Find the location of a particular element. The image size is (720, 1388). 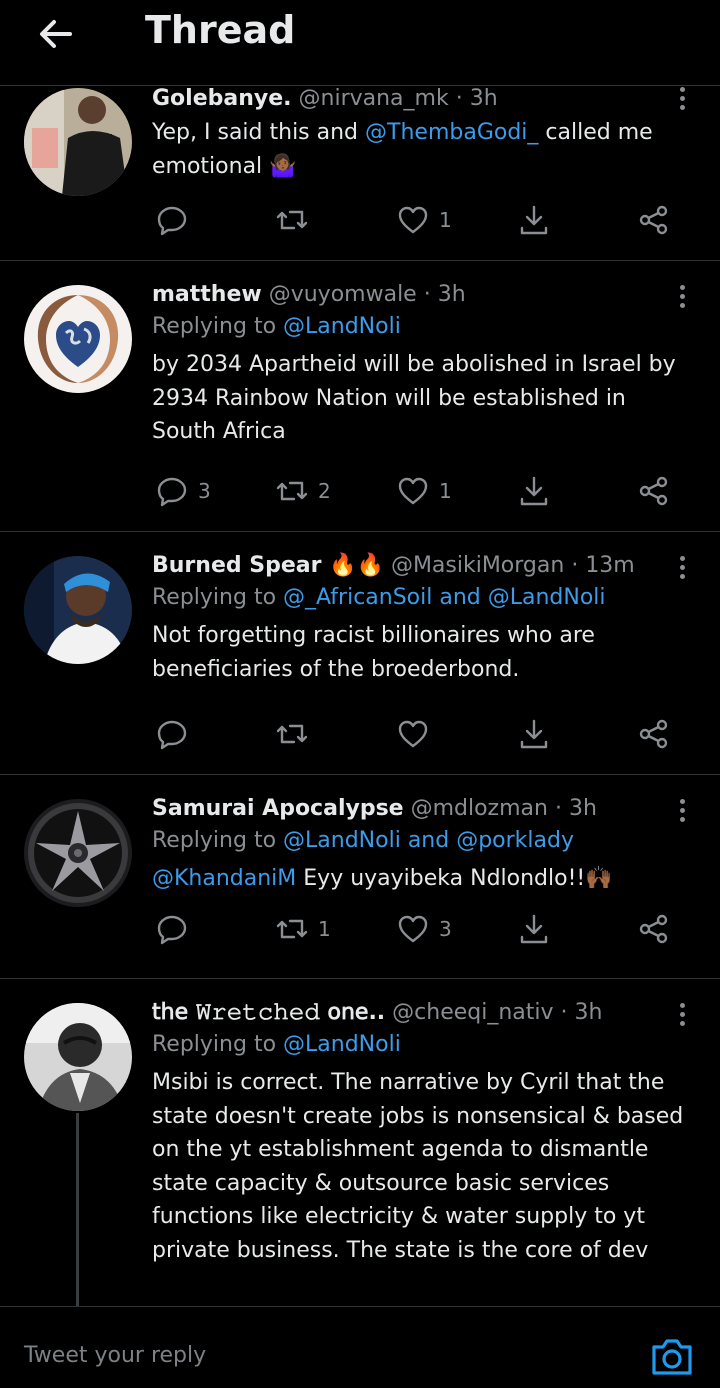

tweet-actions: 3 2 1 is located at coordinates (360, 491).